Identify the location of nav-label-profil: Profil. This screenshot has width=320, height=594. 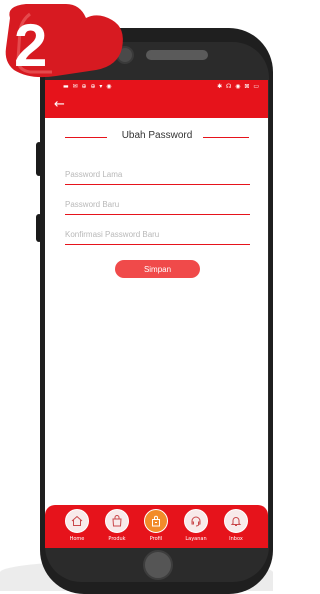
(156, 539).